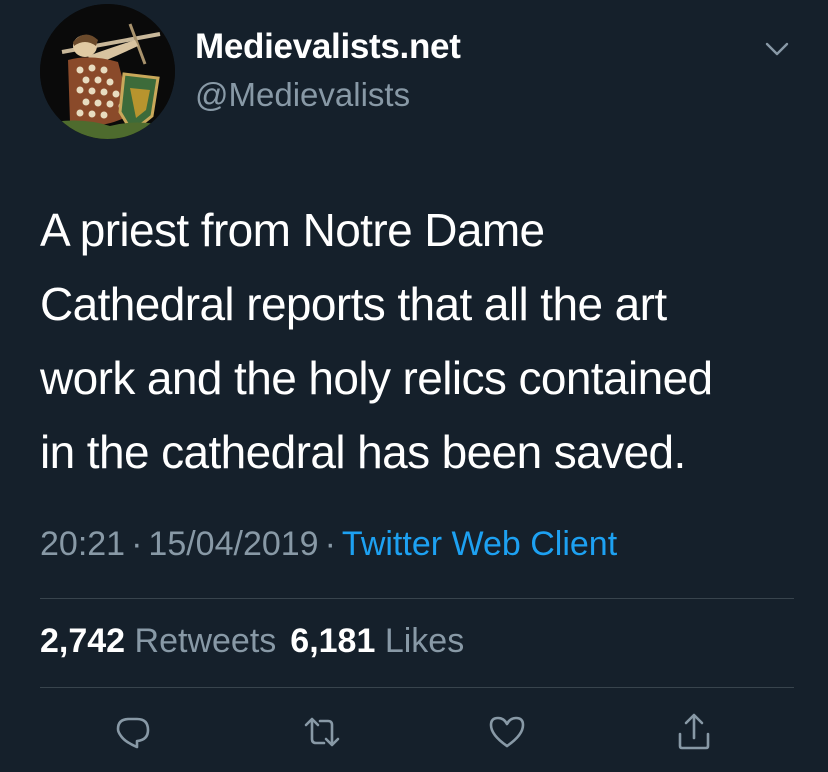 The width and height of the screenshot is (828, 772). What do you see at coordinates (302, 95) in the screenshot?
I see `user-handle: @Medievalists` at bounding box center [302, 95].